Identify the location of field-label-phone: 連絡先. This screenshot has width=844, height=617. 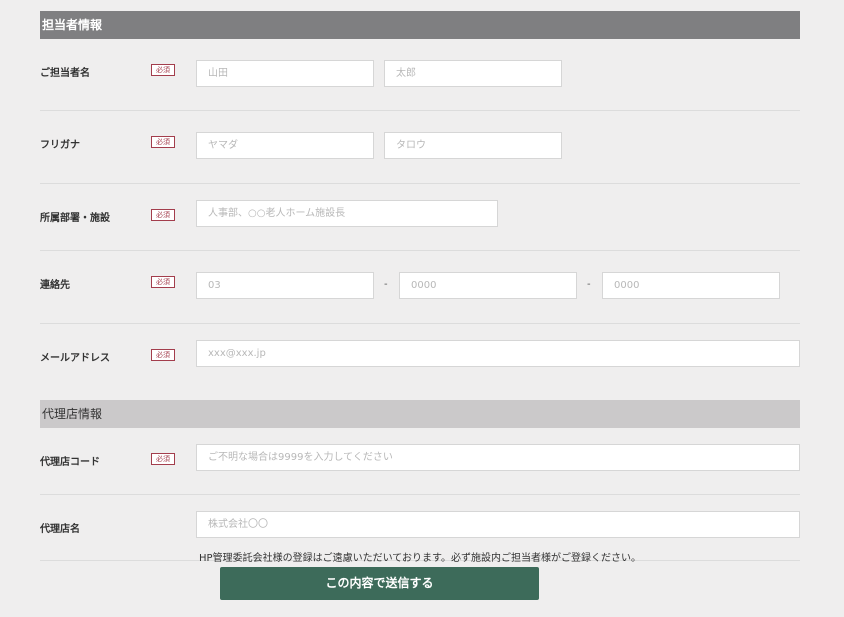
(55, 285).